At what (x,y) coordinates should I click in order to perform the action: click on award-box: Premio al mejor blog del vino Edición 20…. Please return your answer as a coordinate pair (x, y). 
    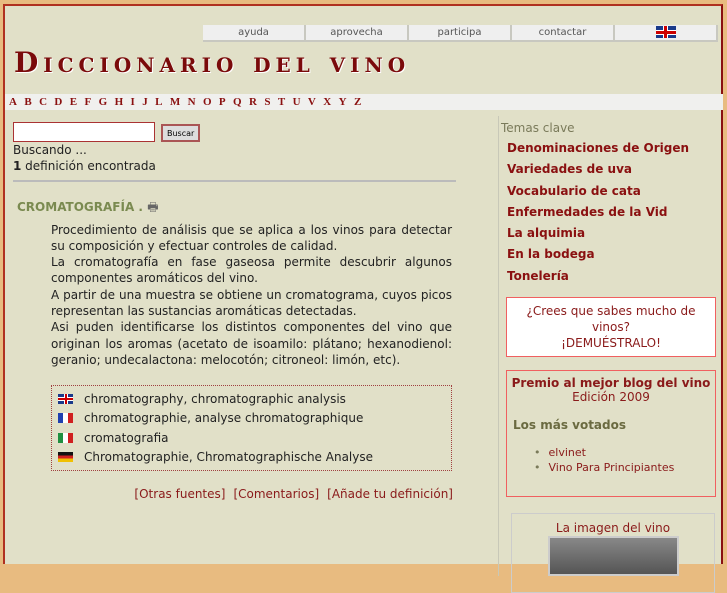
    Looking at the image, I should click on (611, 434).